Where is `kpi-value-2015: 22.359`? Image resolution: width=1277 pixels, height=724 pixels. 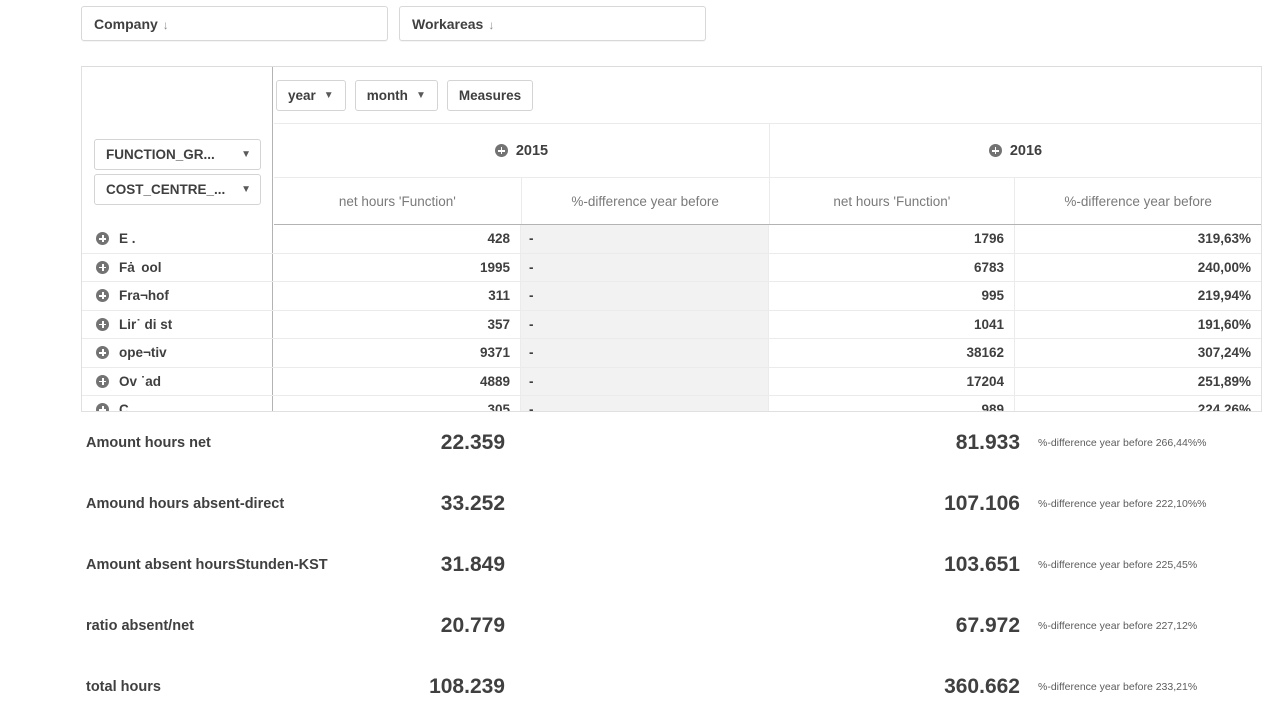
kpi-value-2015: 22.359 is located at coordinates (417, 443).